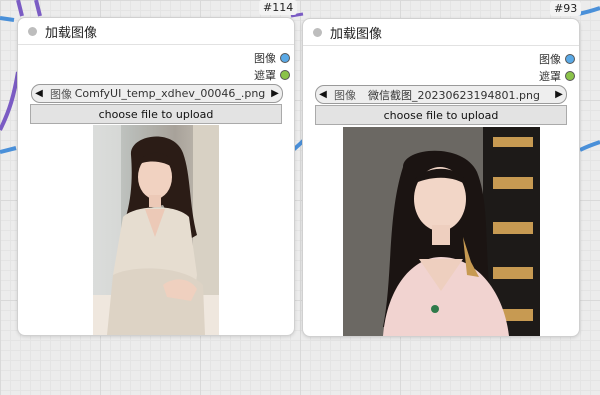 This screenshot has width=600, height=395. I want to click on image-combo-widget: ◀ 图像 微信截图_20230623194801.png ▶, so click(441, 94).